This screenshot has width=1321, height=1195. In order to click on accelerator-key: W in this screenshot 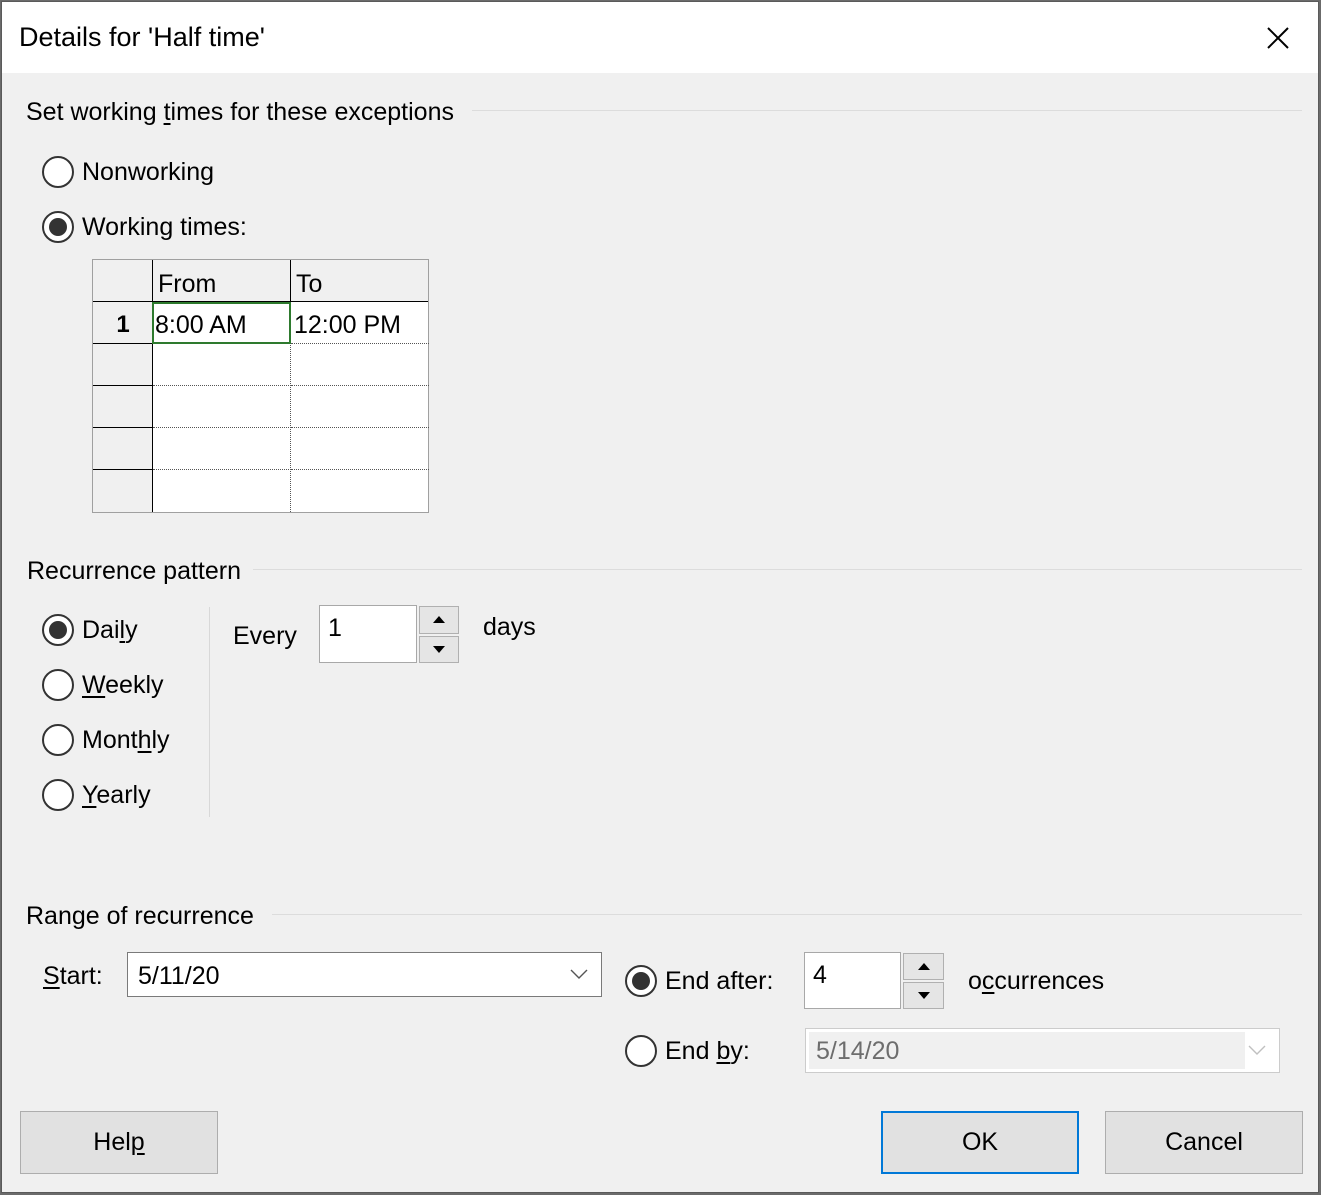, I will do `click(94, 684)`.